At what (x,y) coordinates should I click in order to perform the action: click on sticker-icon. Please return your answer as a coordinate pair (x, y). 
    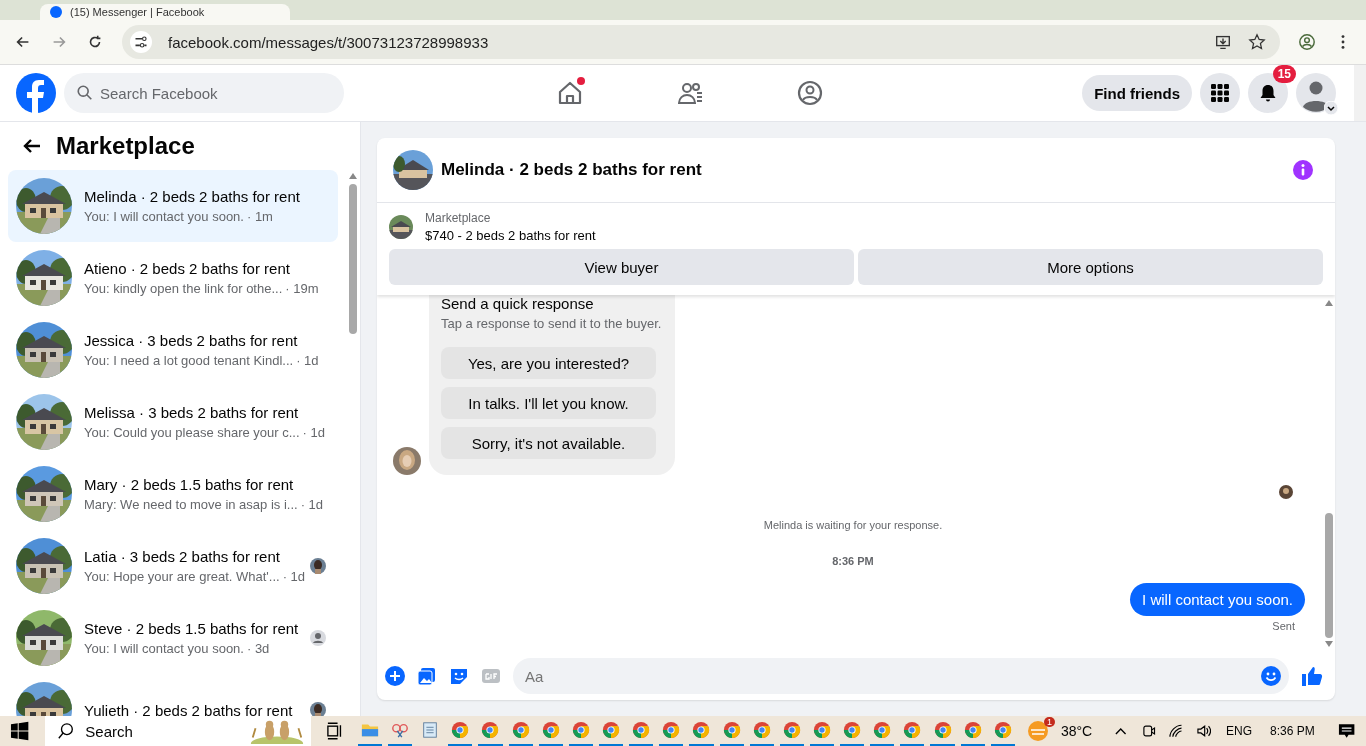
    Looking at the image, I should click on (459, 676).